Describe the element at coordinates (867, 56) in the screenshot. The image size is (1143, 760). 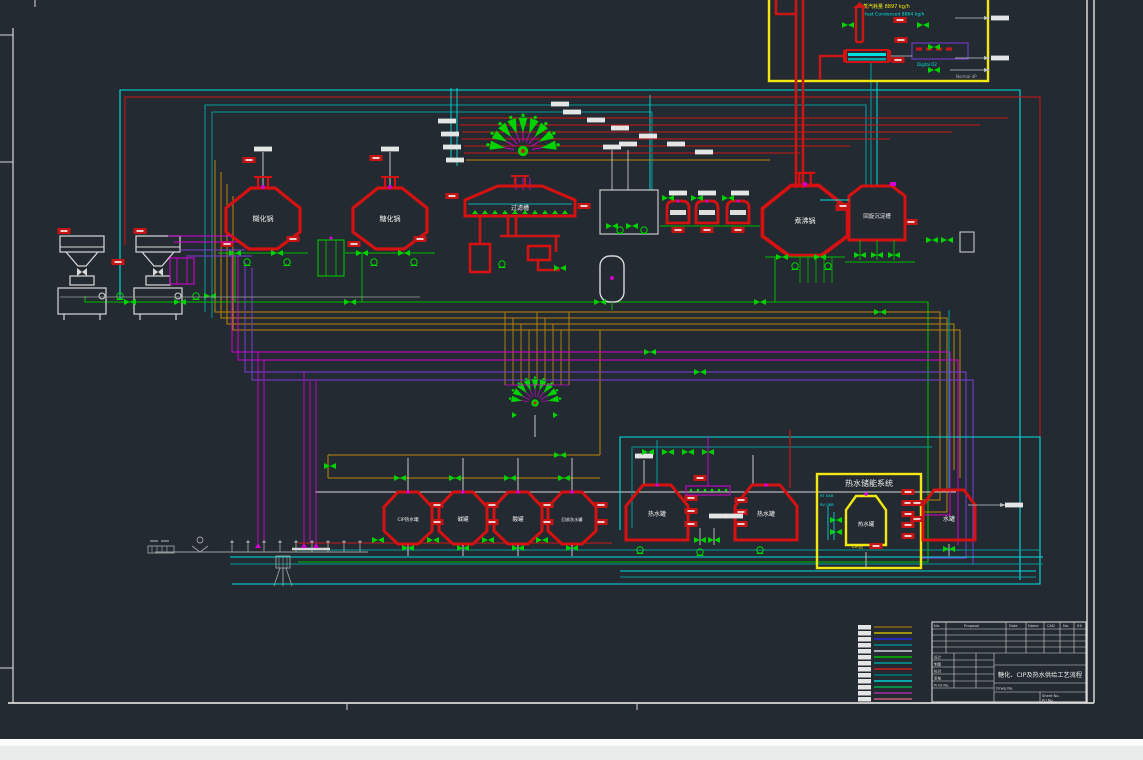
I see `condensate-tank` at that location.